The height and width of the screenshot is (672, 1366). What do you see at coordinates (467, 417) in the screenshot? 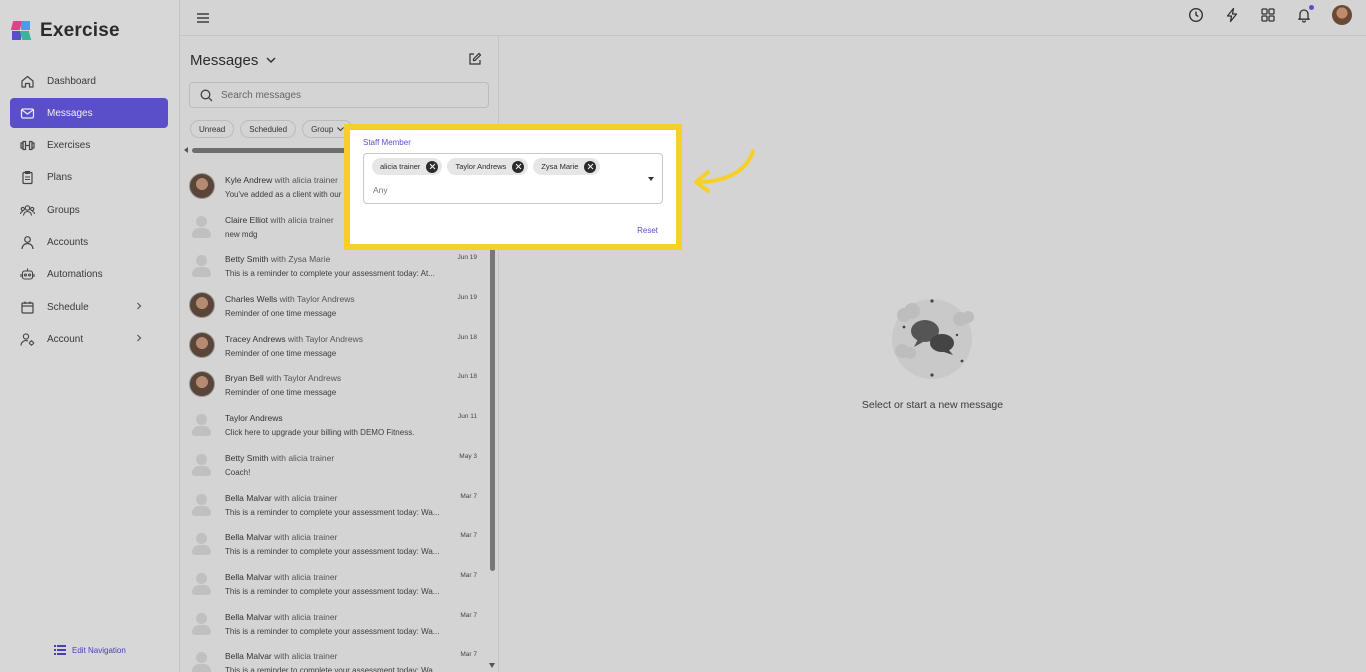
I see `message-date: Jun 11` at bounding box center [467, 417].